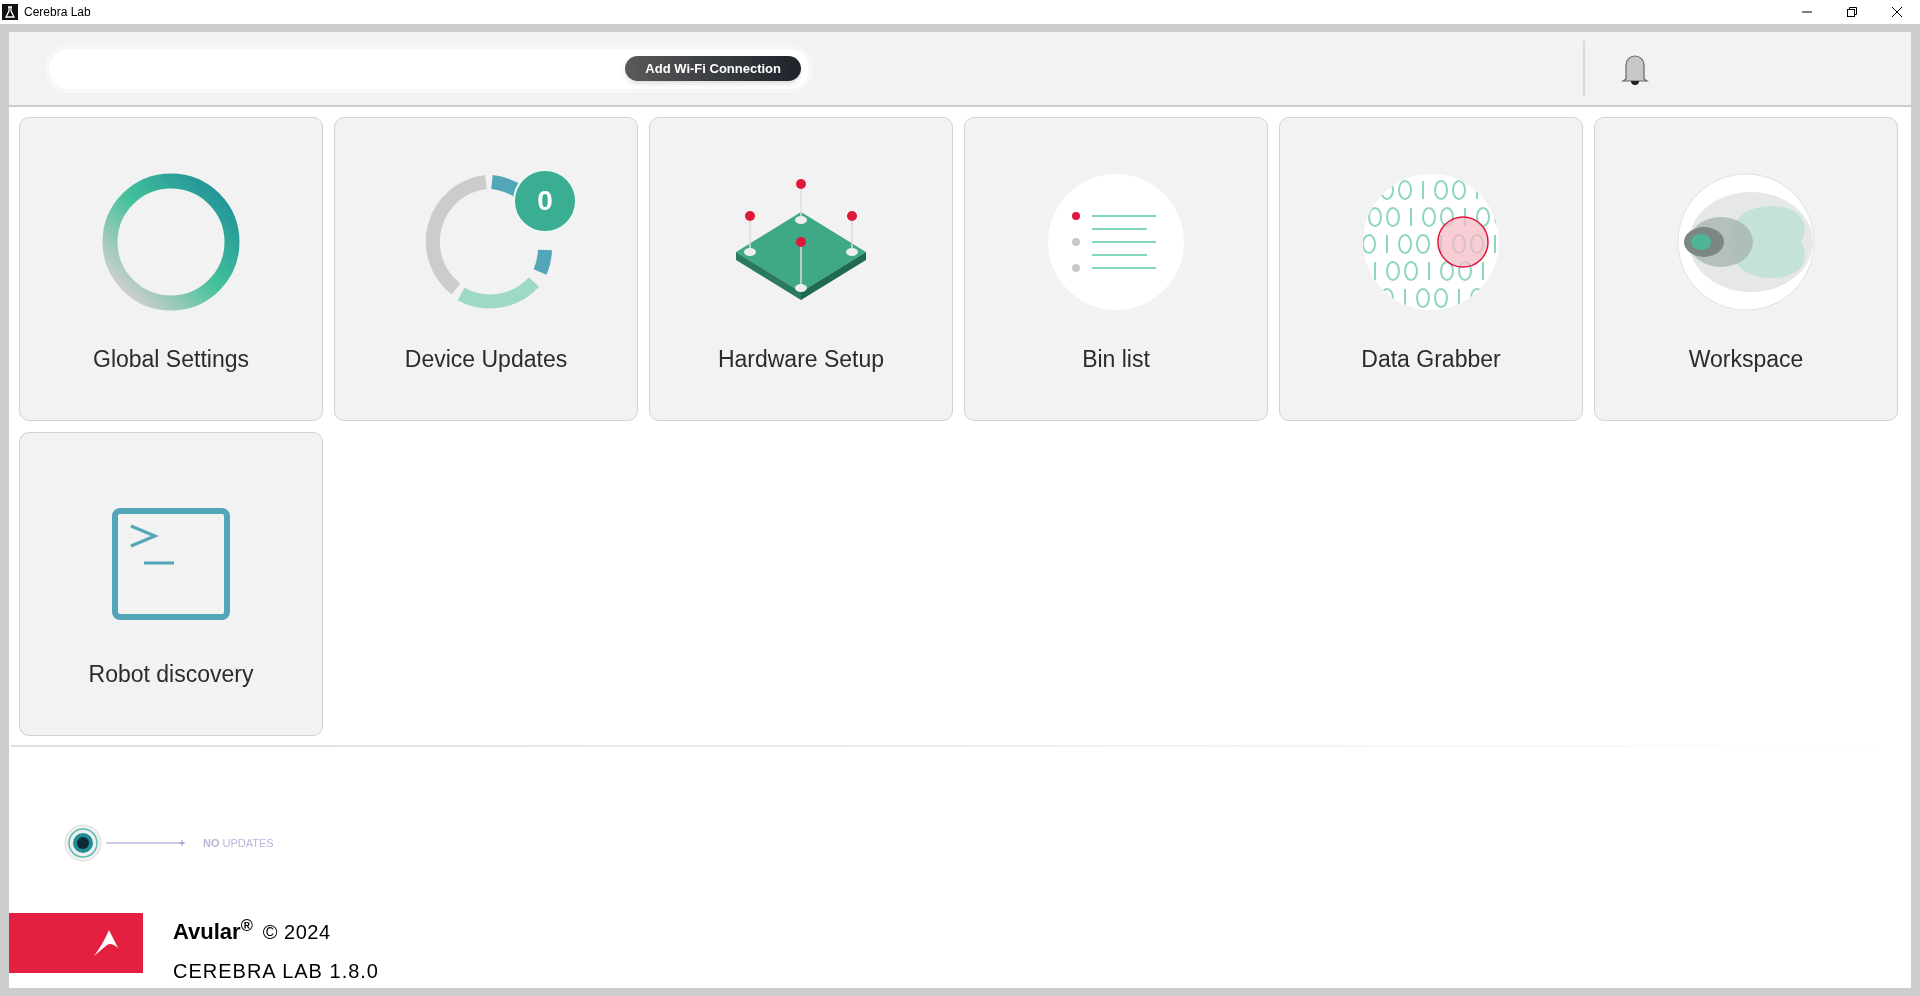  Describe the element at coordinates (171, 584) in the screenshot. I see `app-tile: Robot discovery` at that location.